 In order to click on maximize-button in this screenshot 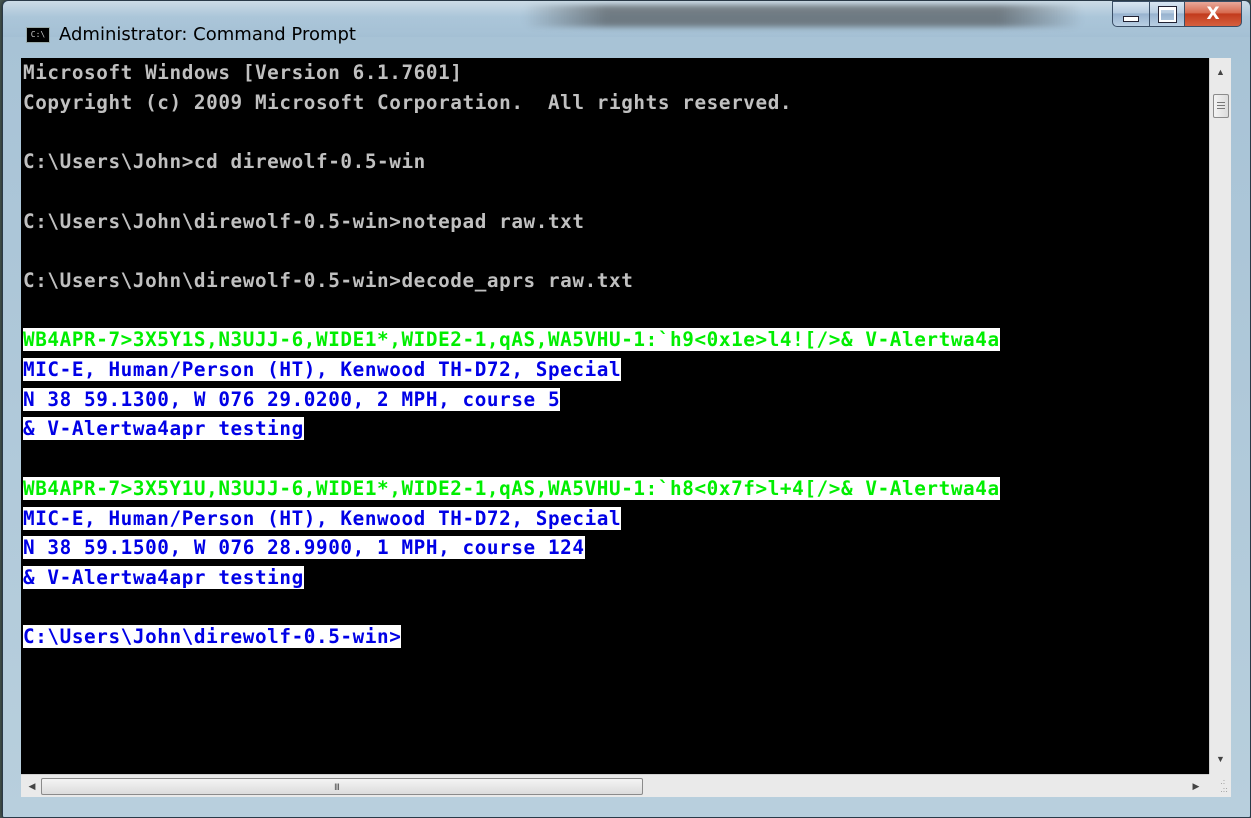, I will do `click(1167, 14)`.